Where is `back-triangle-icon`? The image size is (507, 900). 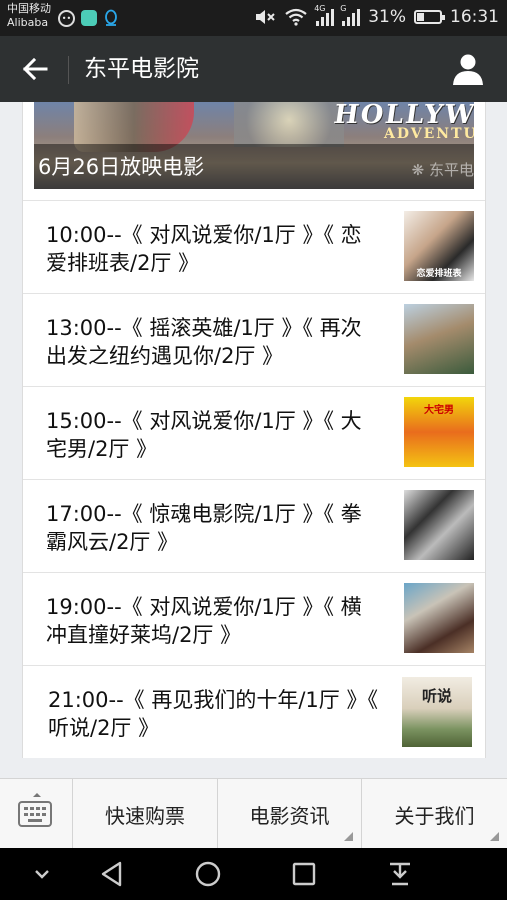
back-triangle-icon is located at coordinates (112, 874).